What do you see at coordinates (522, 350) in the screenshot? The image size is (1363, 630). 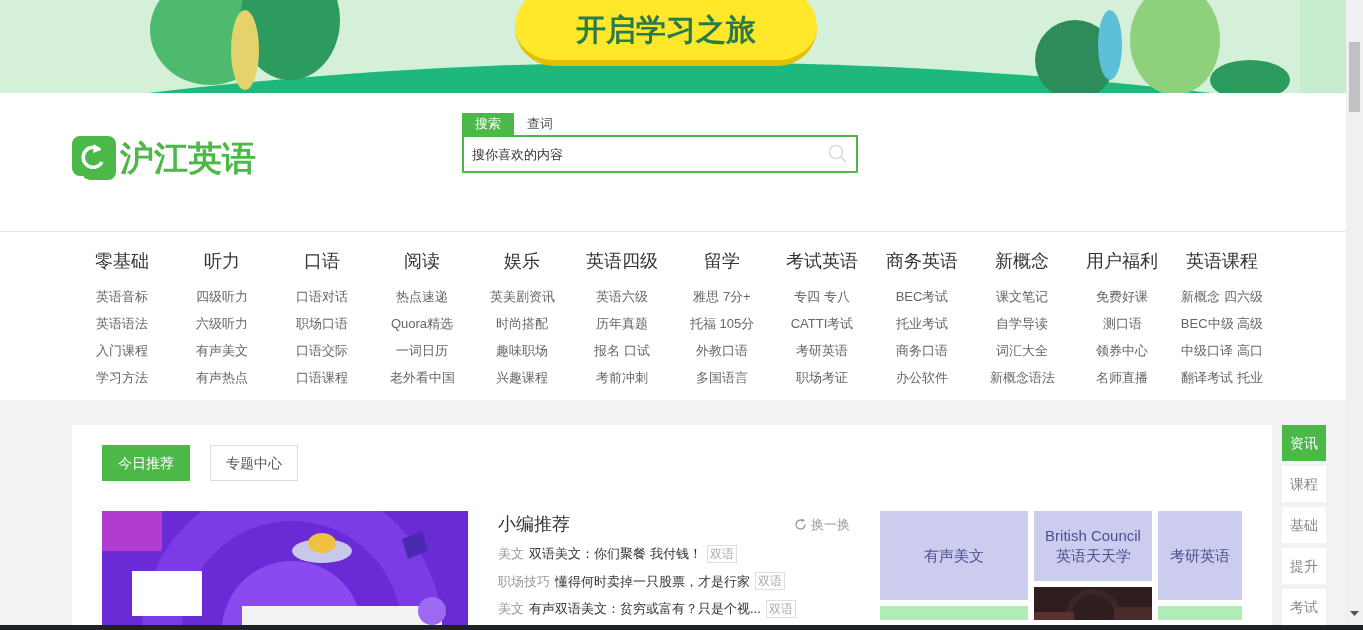 I see `nav-link: 趣味职场` at bounding box center [522, 350].